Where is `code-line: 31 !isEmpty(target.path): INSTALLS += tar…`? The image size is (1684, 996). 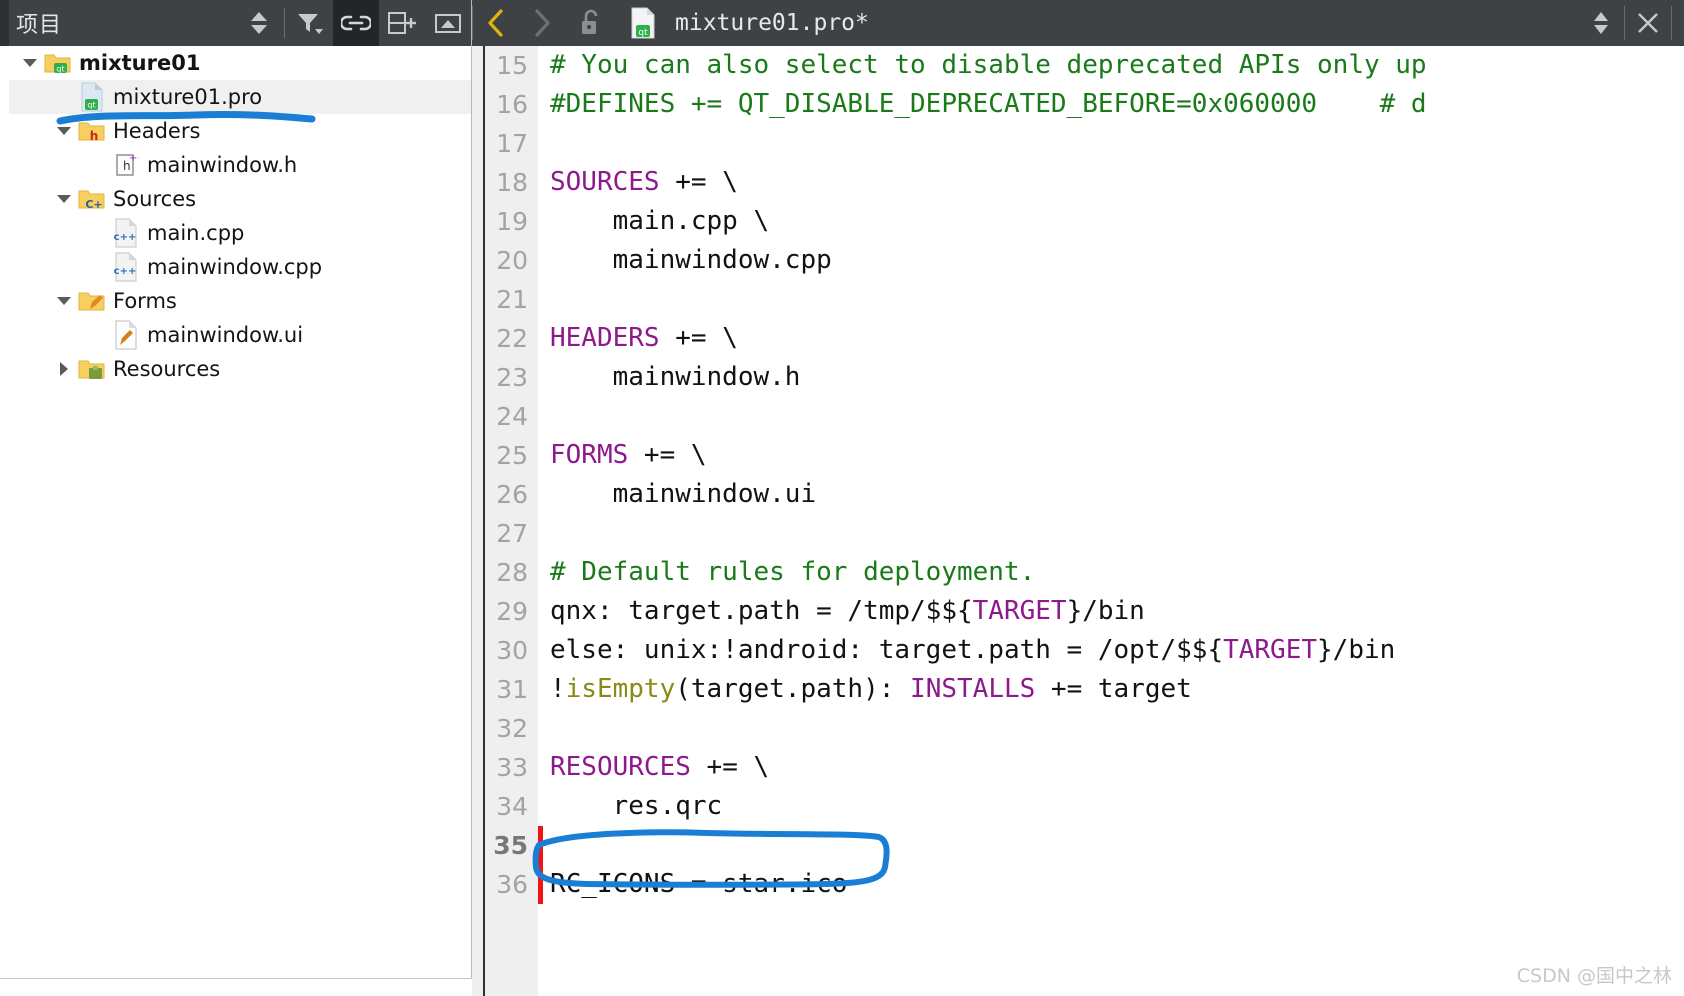
code-line: 31 !isEmpty(target.path): INSTALLS += tar… is located at coordinates (1078, 689).